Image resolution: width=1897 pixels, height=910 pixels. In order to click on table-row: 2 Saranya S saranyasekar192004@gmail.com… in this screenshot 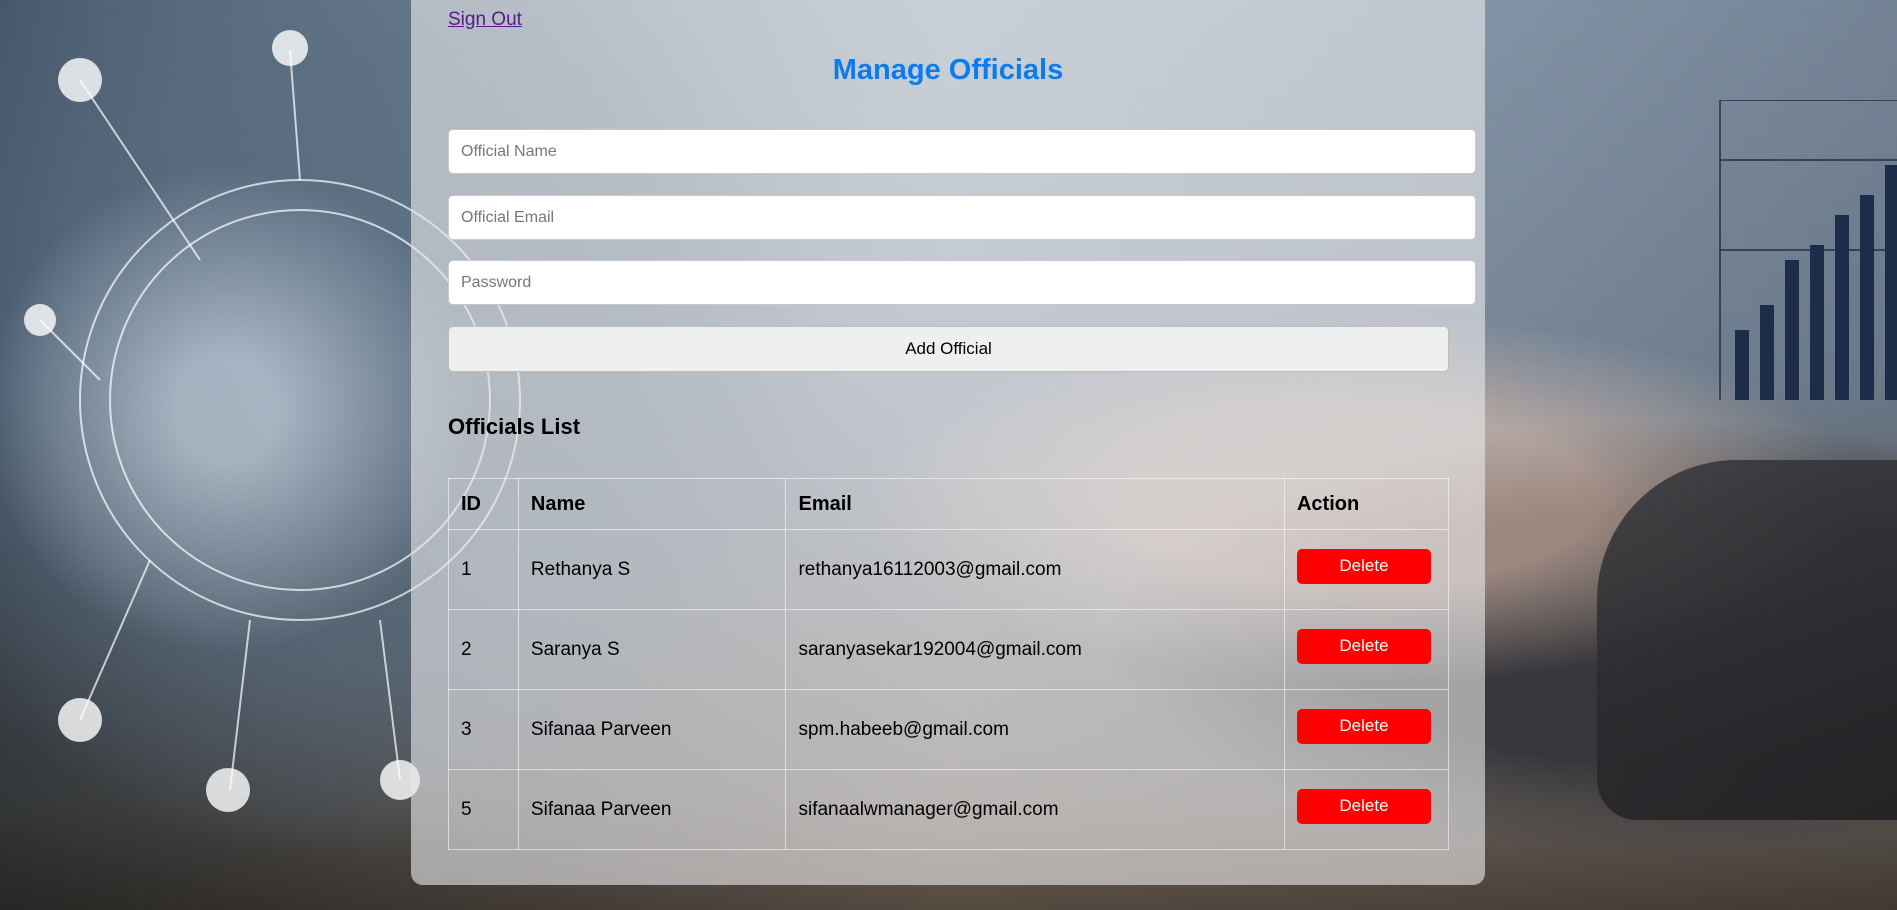, I will do `click(949, 649)`.